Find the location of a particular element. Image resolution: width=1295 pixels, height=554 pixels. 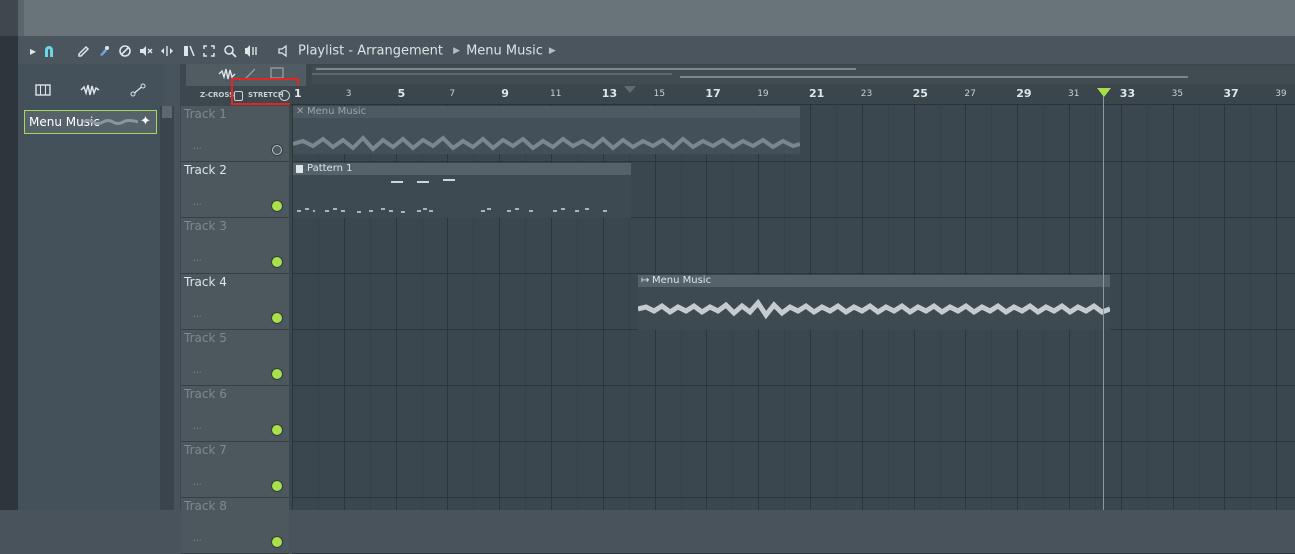

zoom-icon is located at coordinates (230, 51).